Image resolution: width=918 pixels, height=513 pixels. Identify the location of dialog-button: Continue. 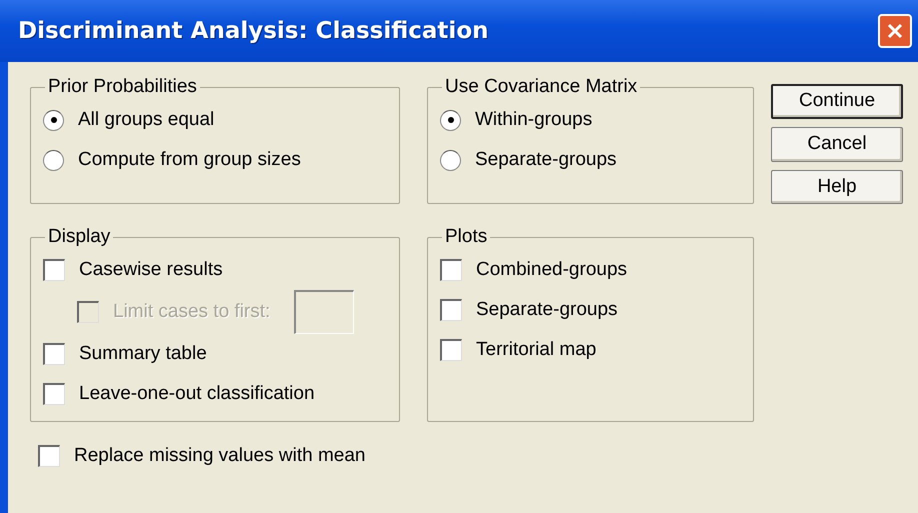
(837, 101).